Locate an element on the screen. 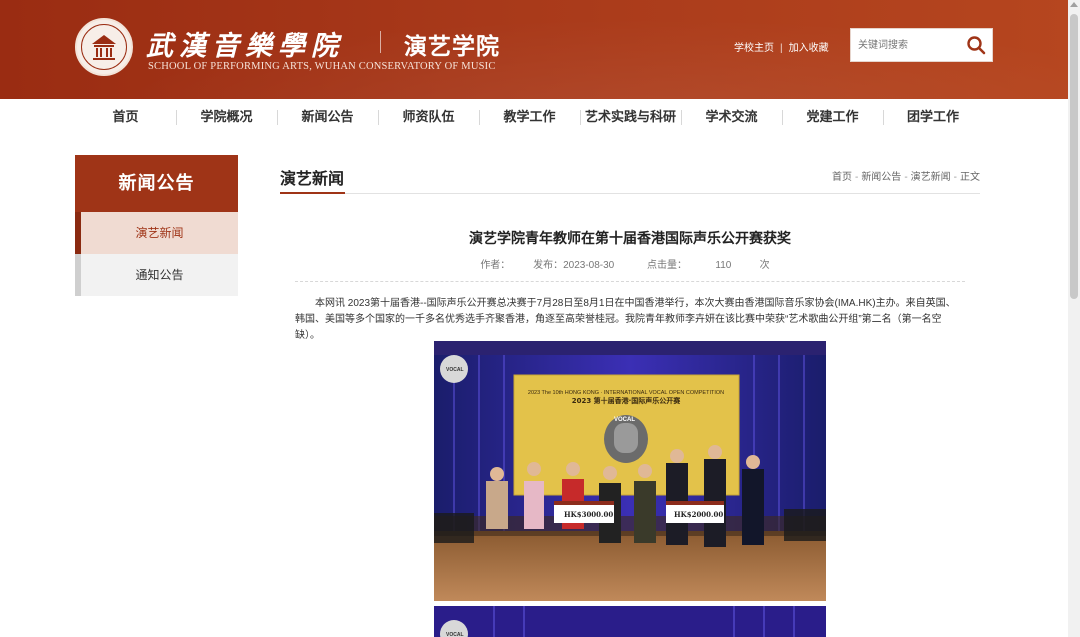  scroll-up-arrow-icon is located at coordinates (1074, 4).